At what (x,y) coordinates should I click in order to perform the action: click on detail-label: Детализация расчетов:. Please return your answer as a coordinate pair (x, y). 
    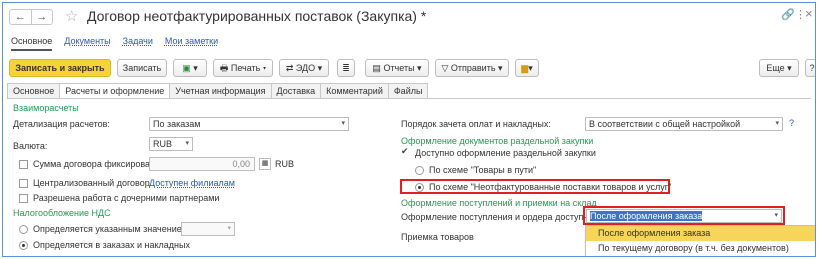
    Looking at the image, I should click on (61, 124).